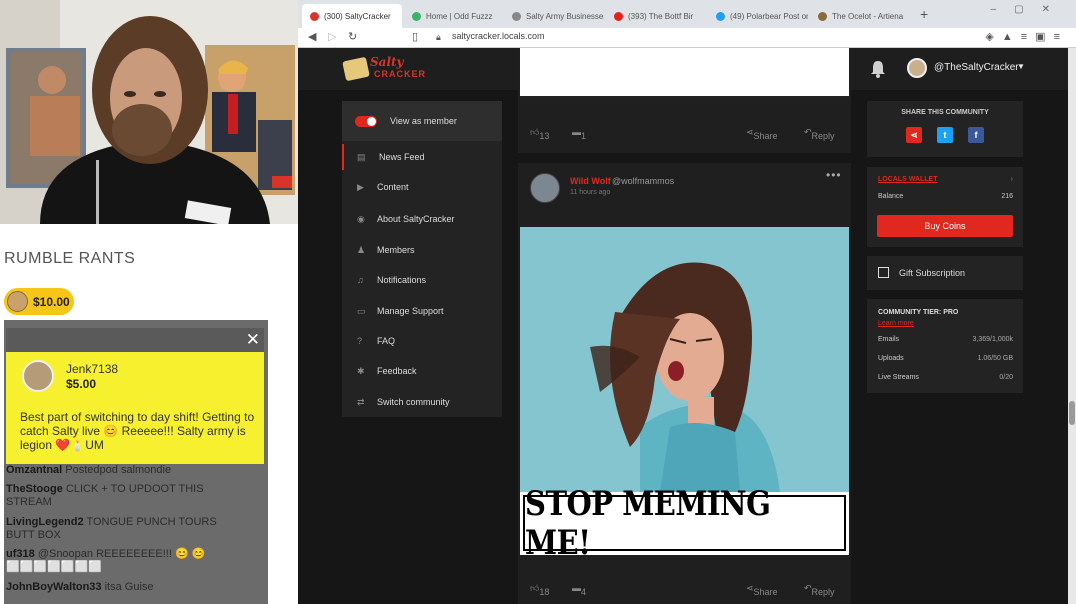 The image size is (1076, 604). What do you see at coordinates (684, 74) in the screenshot?
I see `post-image` at bounding box center [684, 74].